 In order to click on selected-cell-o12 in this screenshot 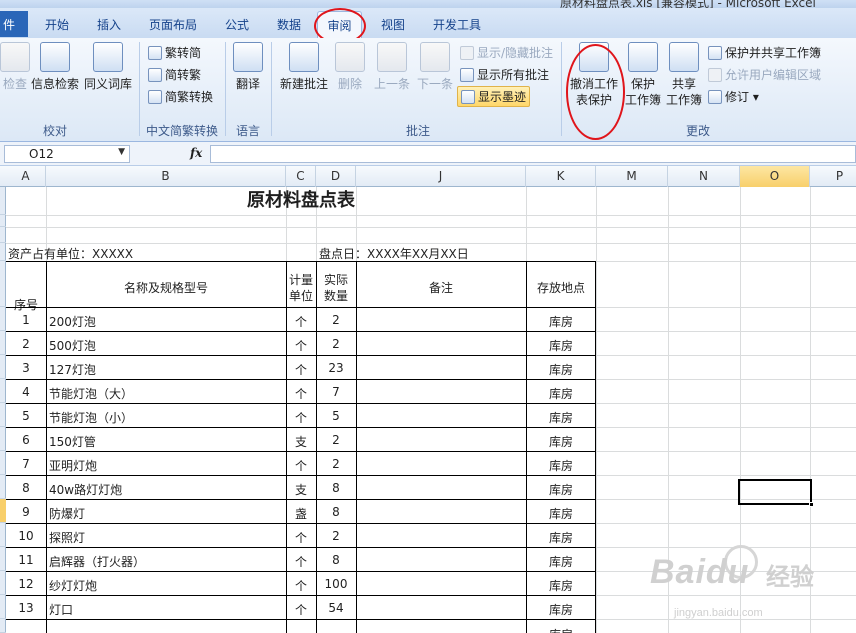, I will do `click(776, 493)`.